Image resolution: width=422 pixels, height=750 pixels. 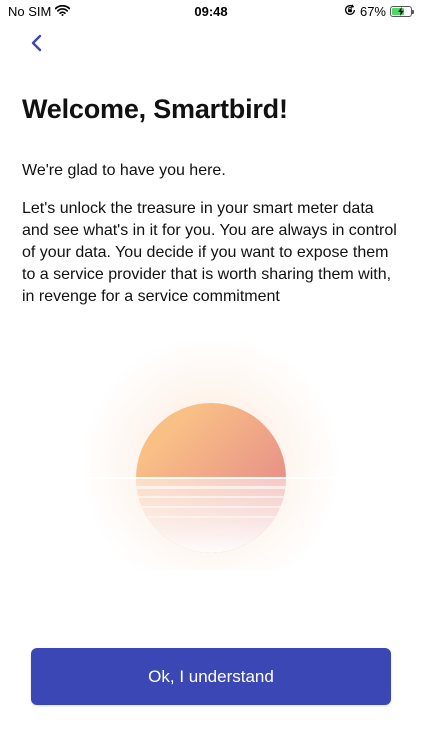 I want to click on charging-bolt-icon, so click(x=401, y=11).